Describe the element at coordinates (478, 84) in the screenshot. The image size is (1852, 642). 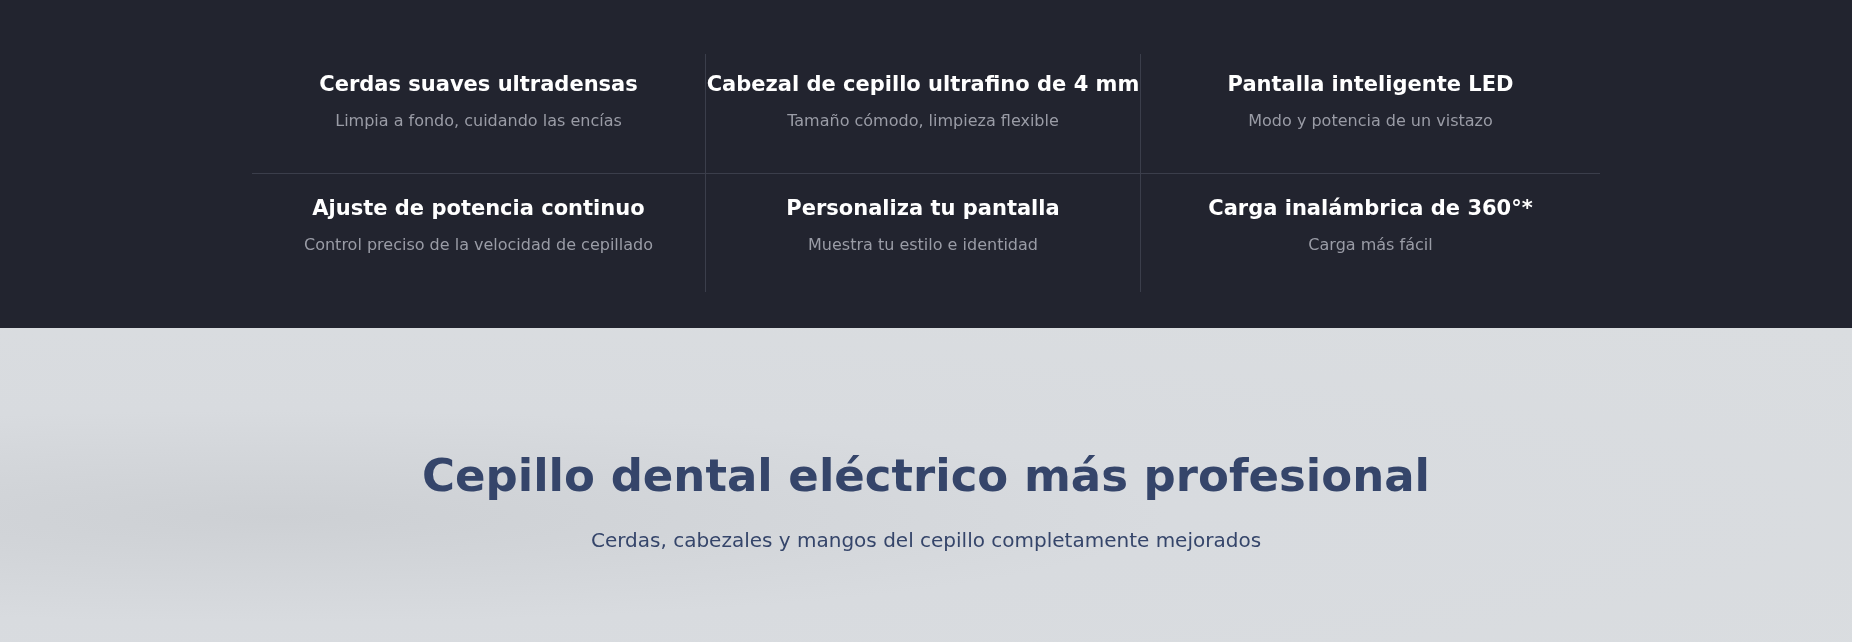
I see `feature-title: Cerdas suaves ultradensas` at that location.